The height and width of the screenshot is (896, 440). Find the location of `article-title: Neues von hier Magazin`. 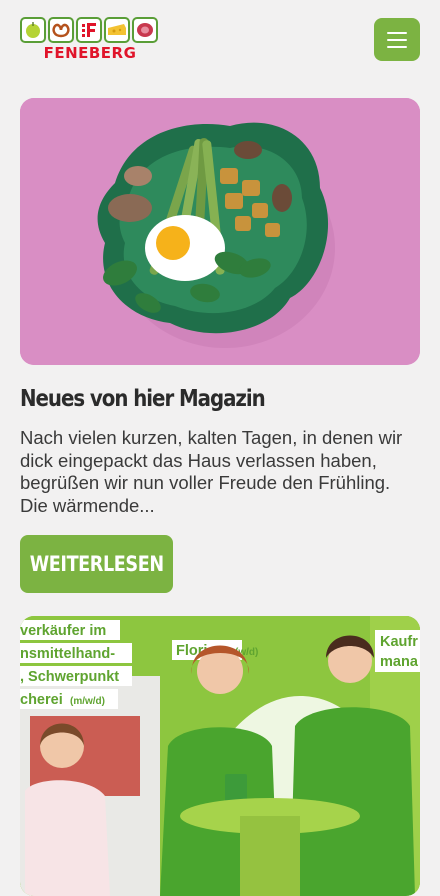

article-title: Neues von hier Magazin is located at coordinates (143, 399).